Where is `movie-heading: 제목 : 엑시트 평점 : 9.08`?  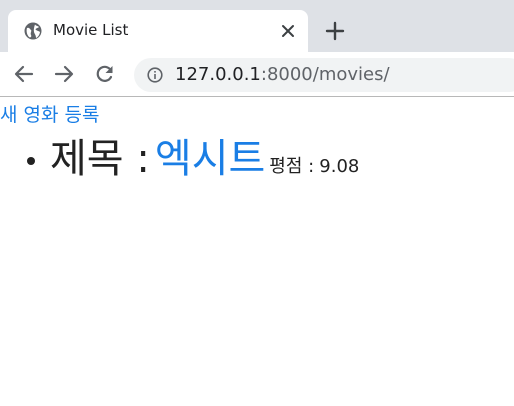 movie-heading: 제목 : 엑시트 평점 : 9.08 is located at coordinates (204, 155).